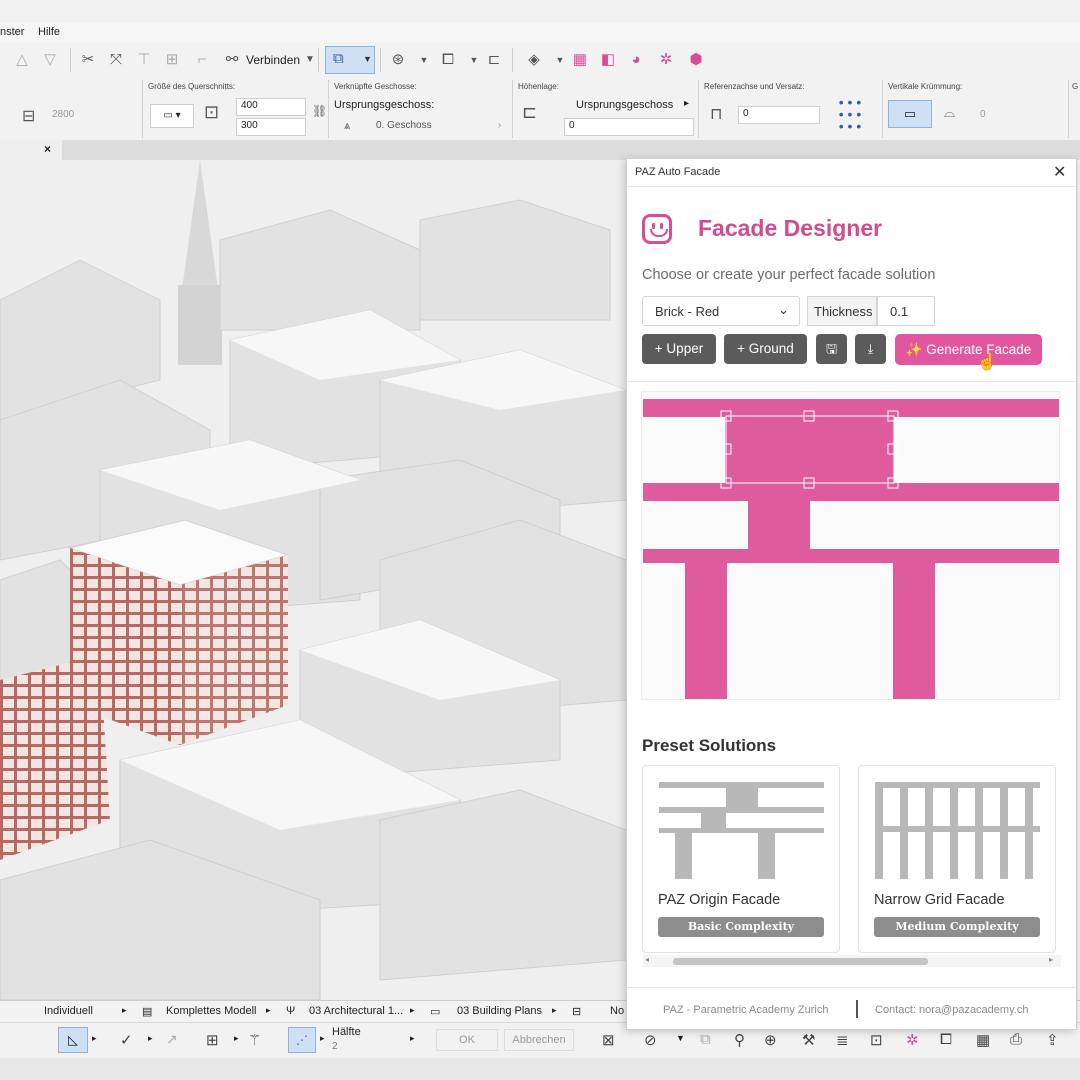 The image size is (1080, 1080). Describe the element at coordinates (50, 60) in the screenshot. I see `triangle-down-icon: ▽` at that location.